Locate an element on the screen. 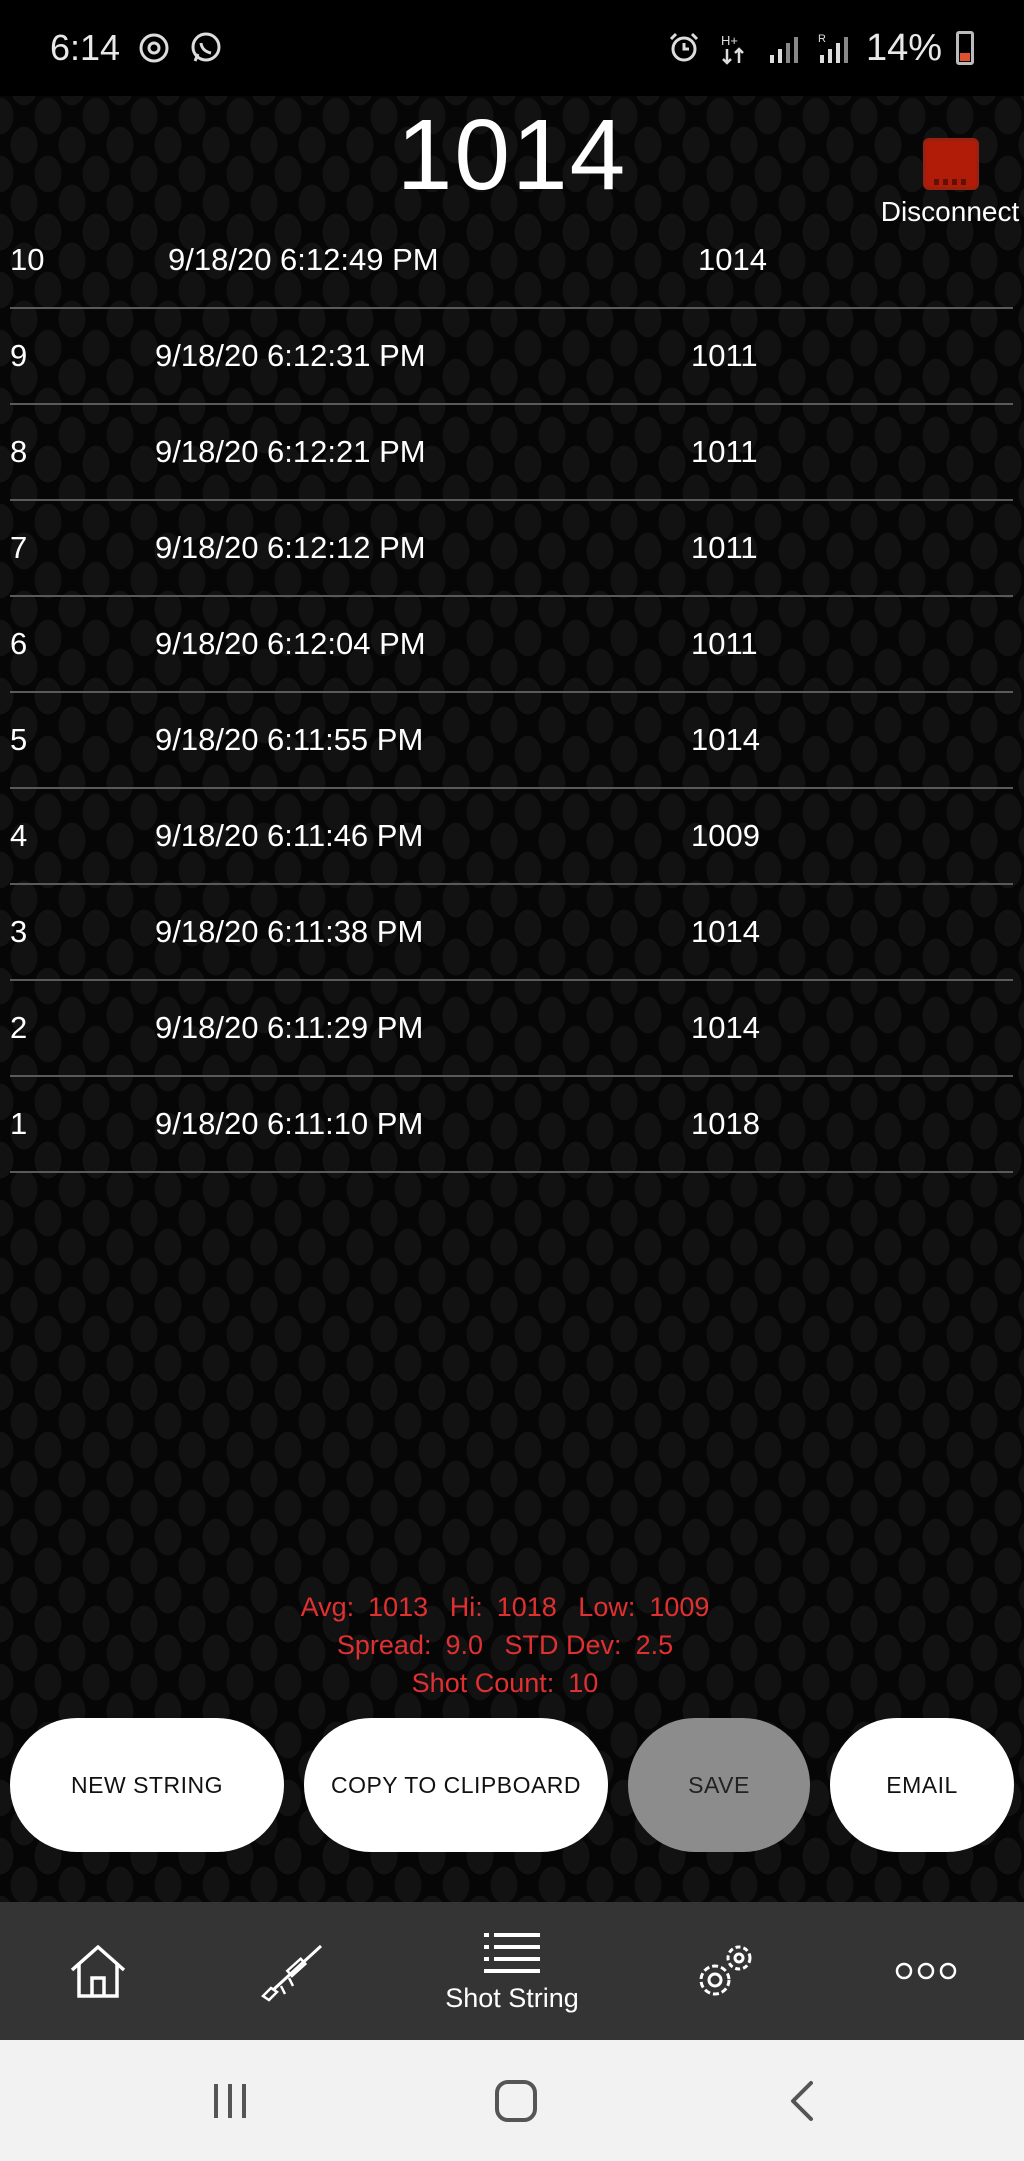  stats-line-1: Avg: 1013 Hi: 1018 Low: 1009 is located at coordinates (512, 1607).